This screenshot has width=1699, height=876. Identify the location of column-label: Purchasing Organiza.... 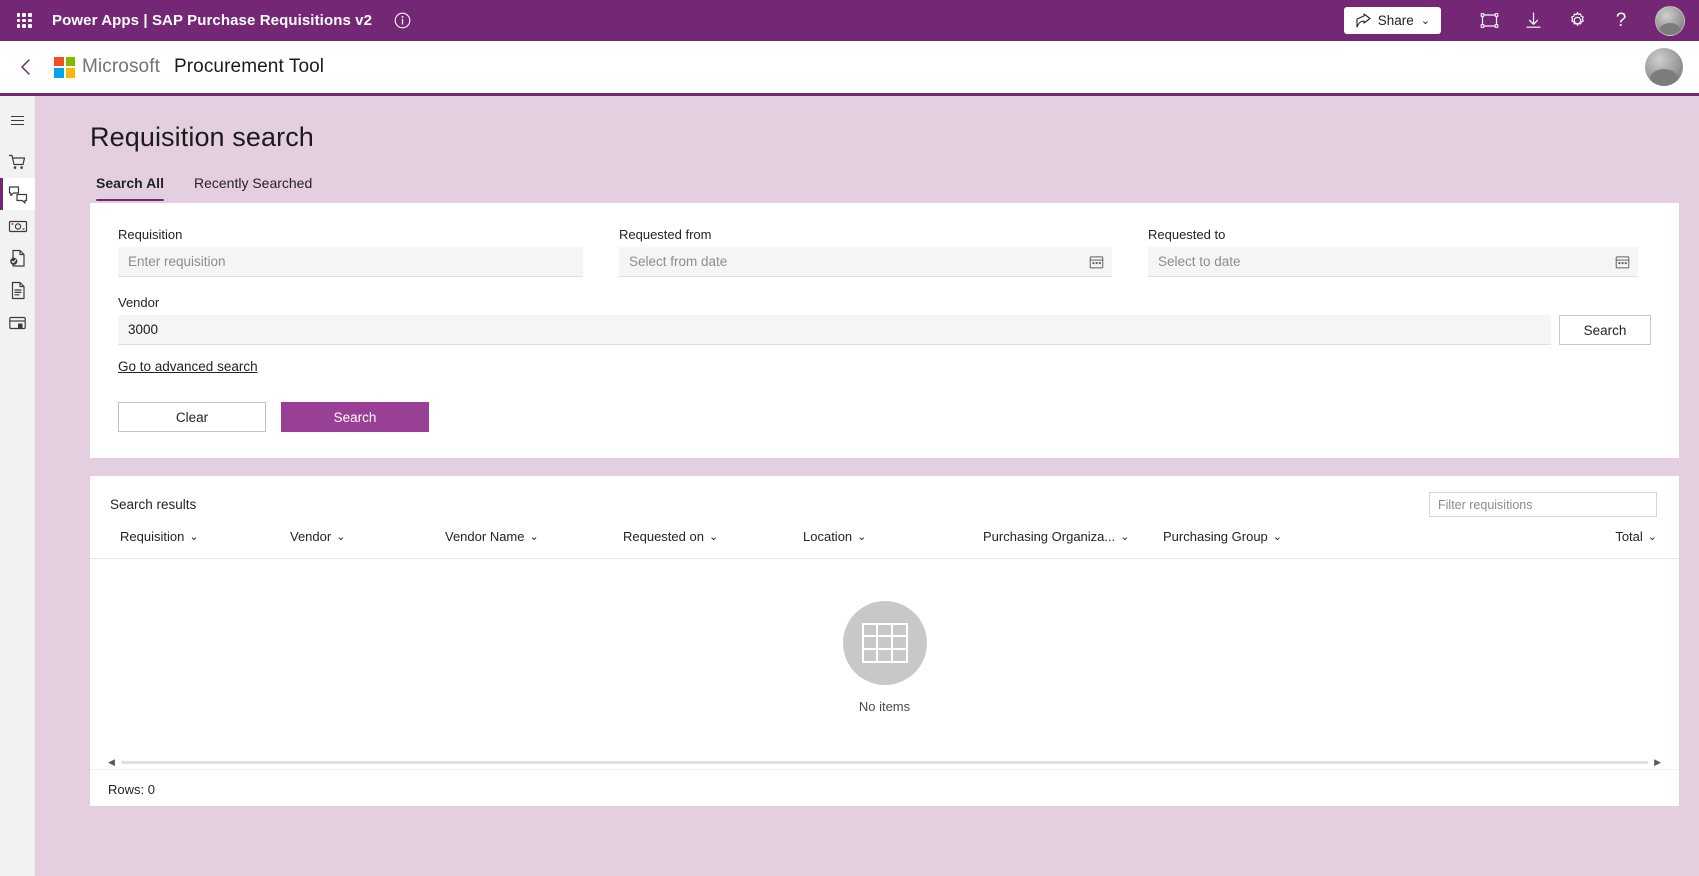
(1049, 536).